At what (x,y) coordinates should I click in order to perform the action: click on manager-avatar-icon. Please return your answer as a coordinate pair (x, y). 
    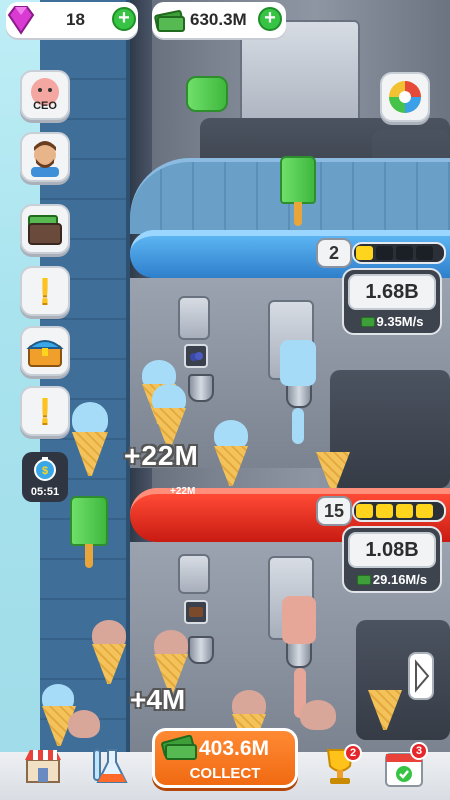
    Looking at the image, I should click on (45, 159).